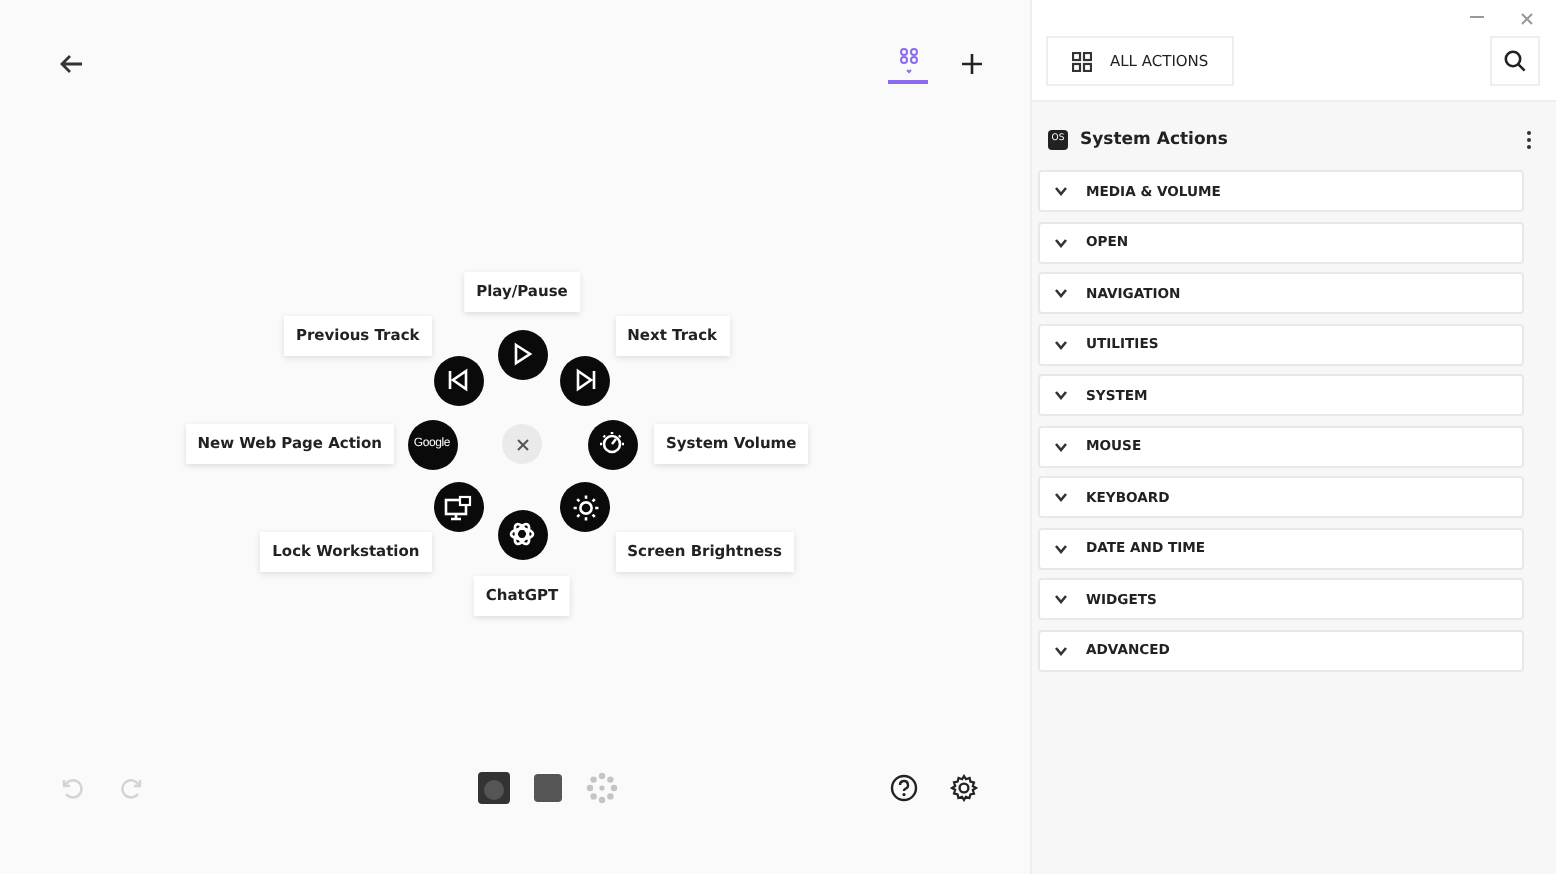 The height and width of the screenshot is (874, 1556). Describe the element at coordinates (964, 788) in the screenshot. I see `settings-icon` at that location.